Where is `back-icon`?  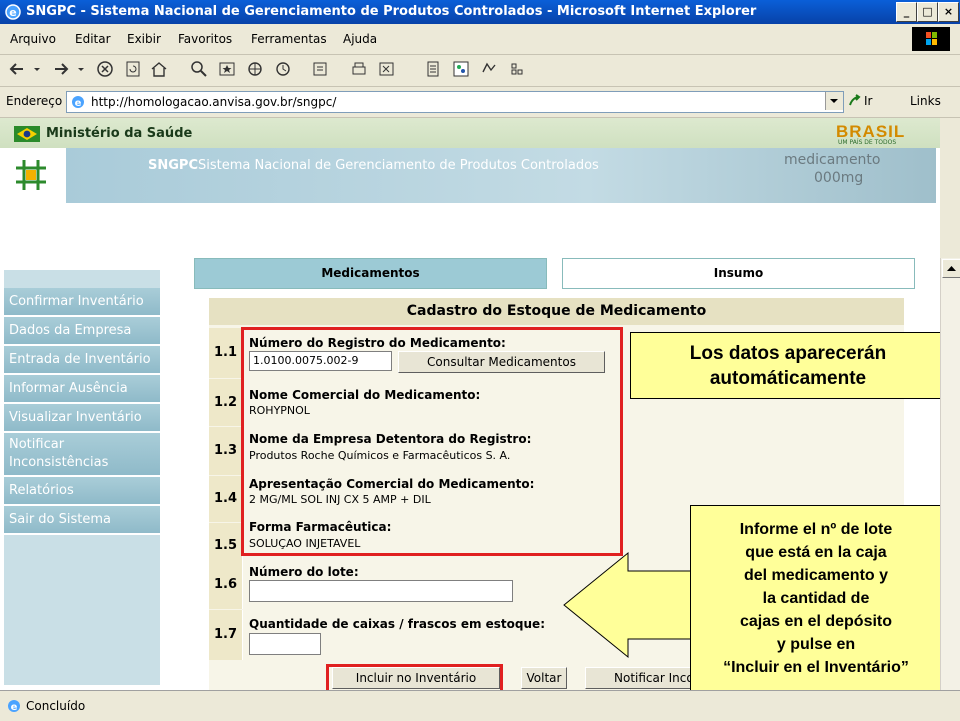
back-icon is located at coordinates (17, 69).